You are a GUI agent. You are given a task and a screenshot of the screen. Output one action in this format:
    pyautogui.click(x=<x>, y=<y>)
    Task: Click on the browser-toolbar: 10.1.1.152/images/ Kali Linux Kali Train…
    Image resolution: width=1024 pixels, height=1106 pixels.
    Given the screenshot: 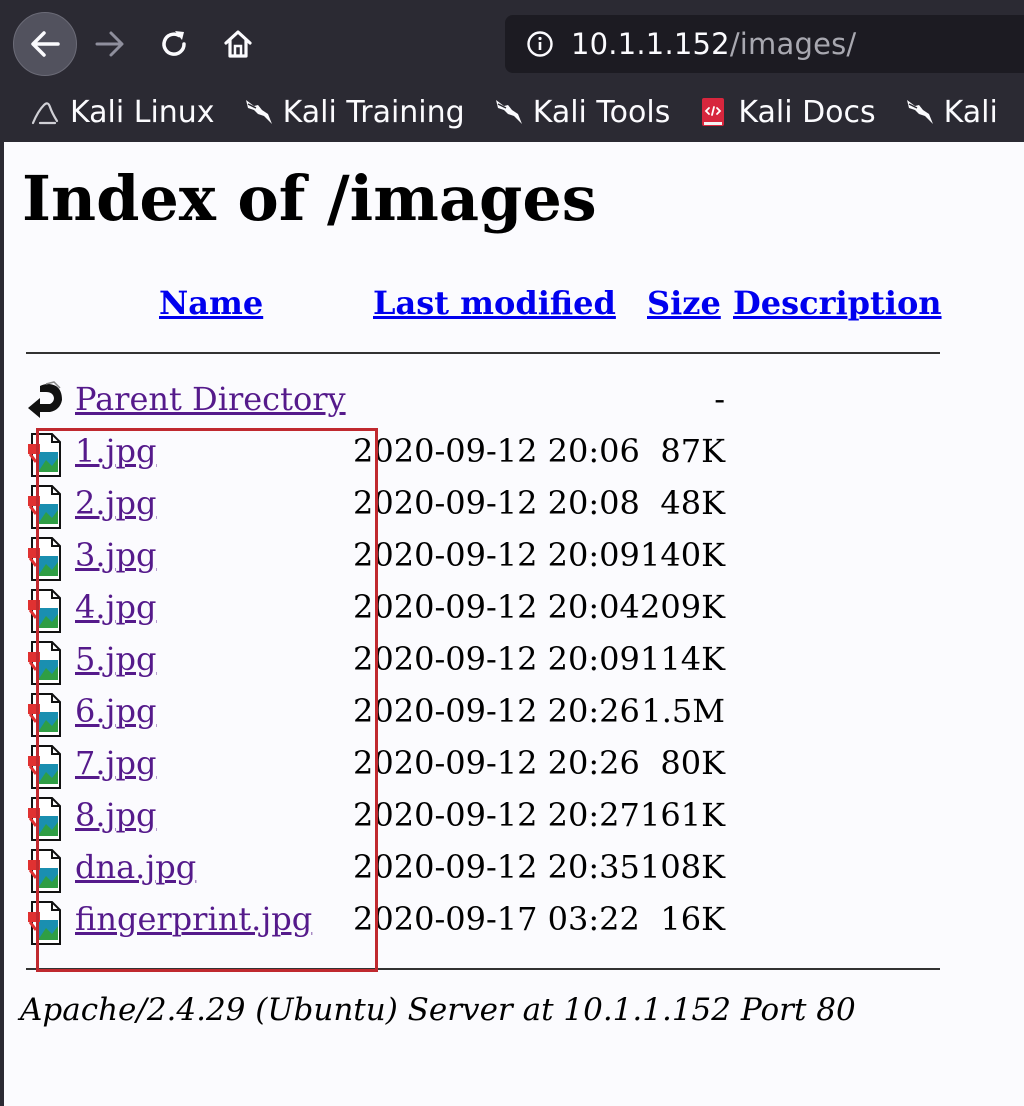 What is the action you would take?
    pyautogui.click(x=512, y=71)
    